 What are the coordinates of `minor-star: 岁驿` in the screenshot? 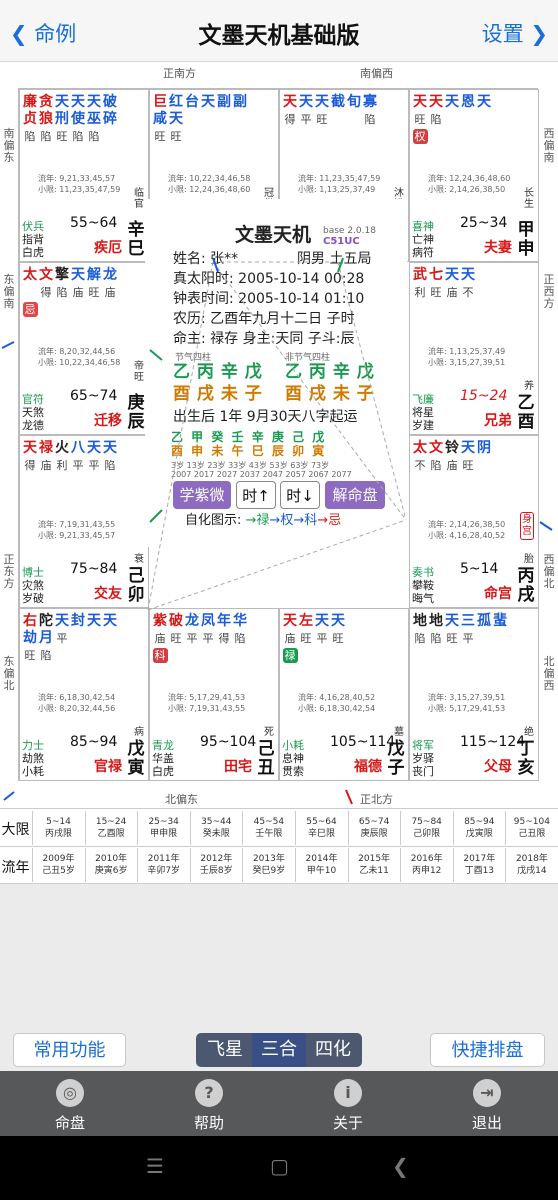 It's located at (423, 758).